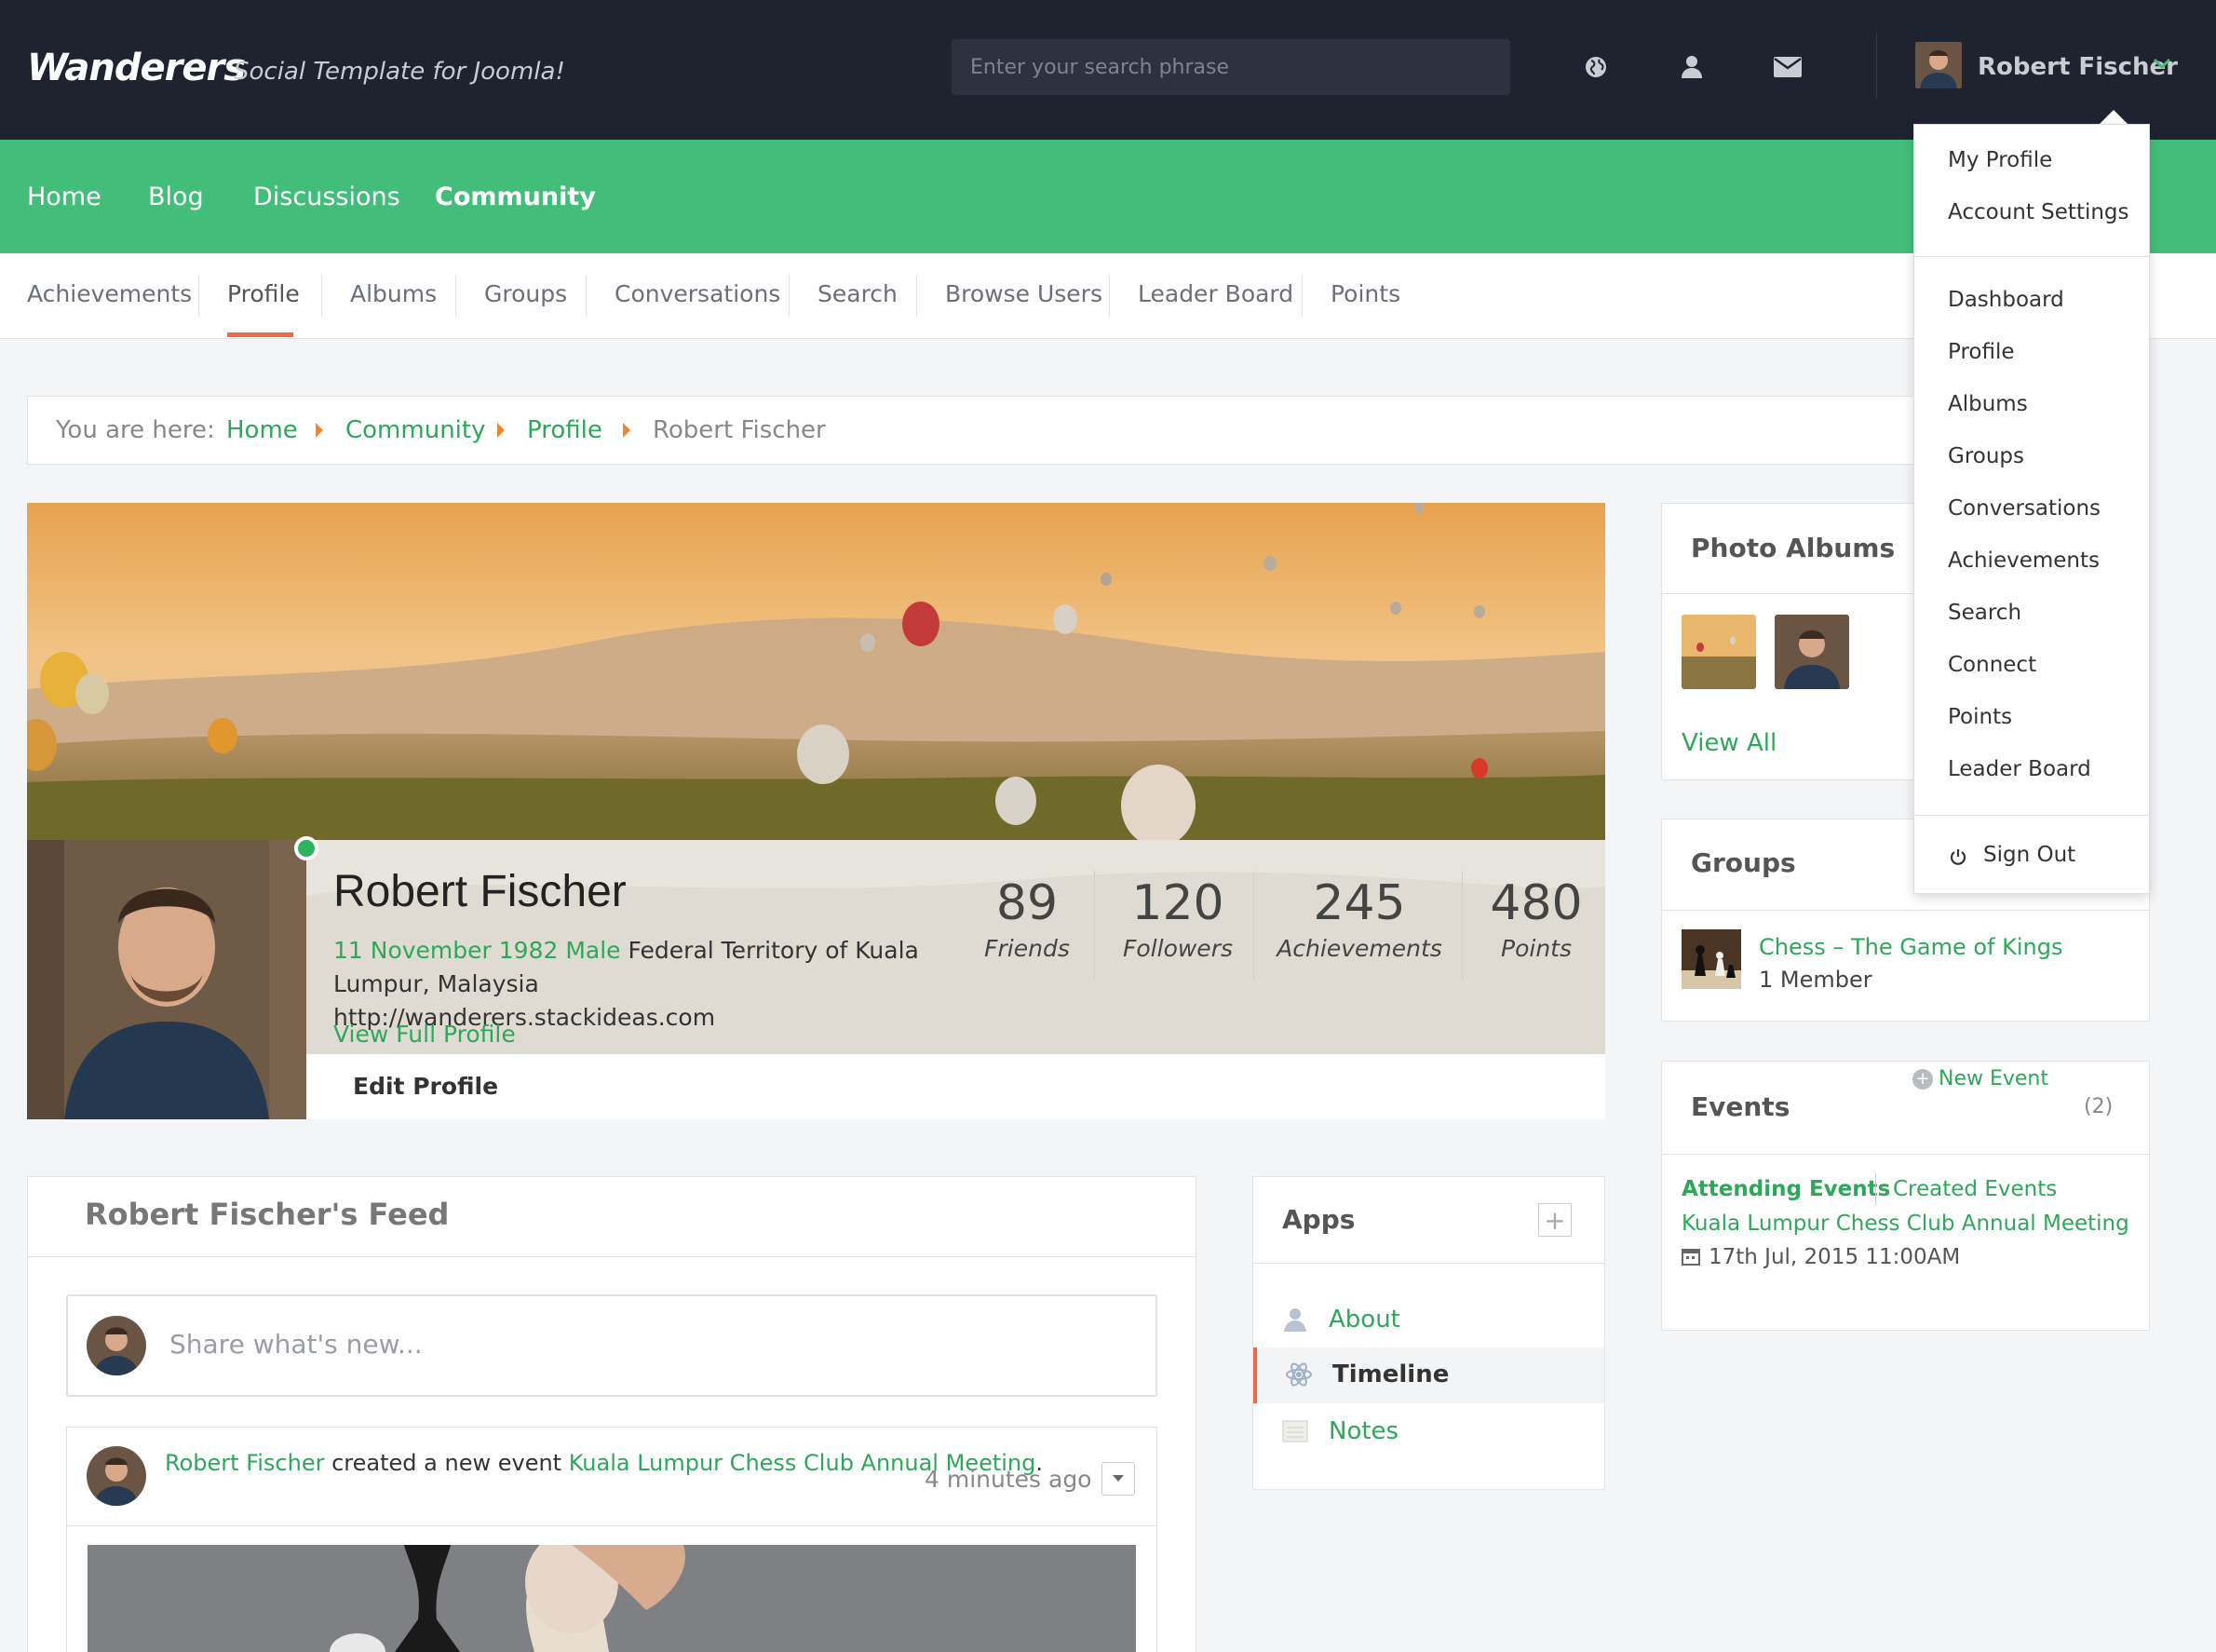 The width and height of the screenshot is (2216, 1652). Describe the element at coordinates (1359, 948) in the screenshot. I see `stat-label: Achievements` at that location.